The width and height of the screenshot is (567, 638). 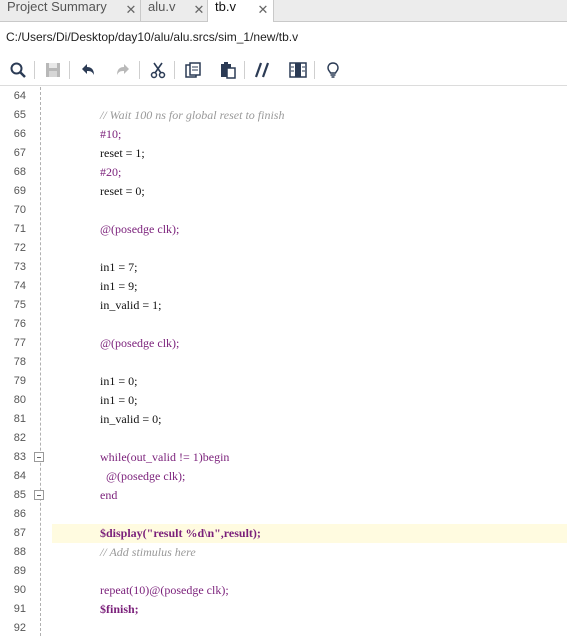 What do you see at coordinates (193, 70) in the screenshot?
I see `copy-icon` at bounding box center [193, 70].